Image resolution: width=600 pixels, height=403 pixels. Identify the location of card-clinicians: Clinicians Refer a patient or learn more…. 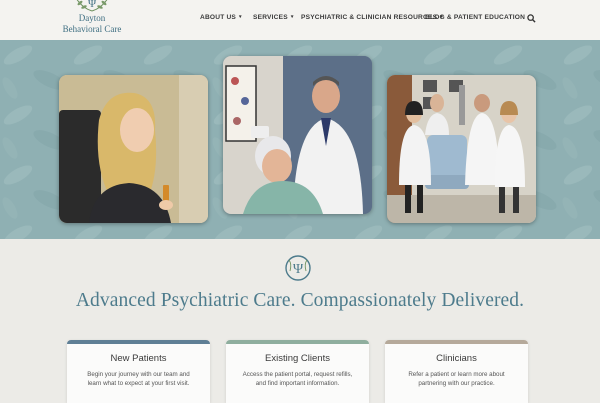
(456, 371).